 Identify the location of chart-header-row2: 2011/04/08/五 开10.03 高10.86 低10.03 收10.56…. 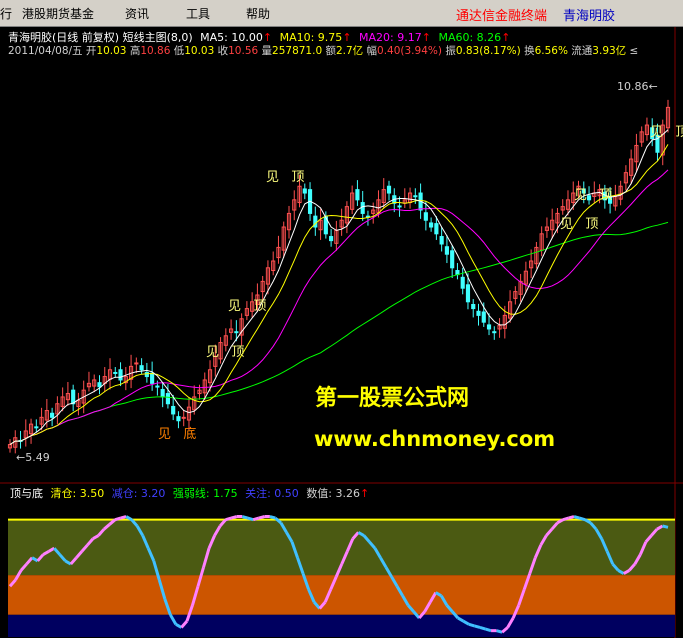
(323, 51).